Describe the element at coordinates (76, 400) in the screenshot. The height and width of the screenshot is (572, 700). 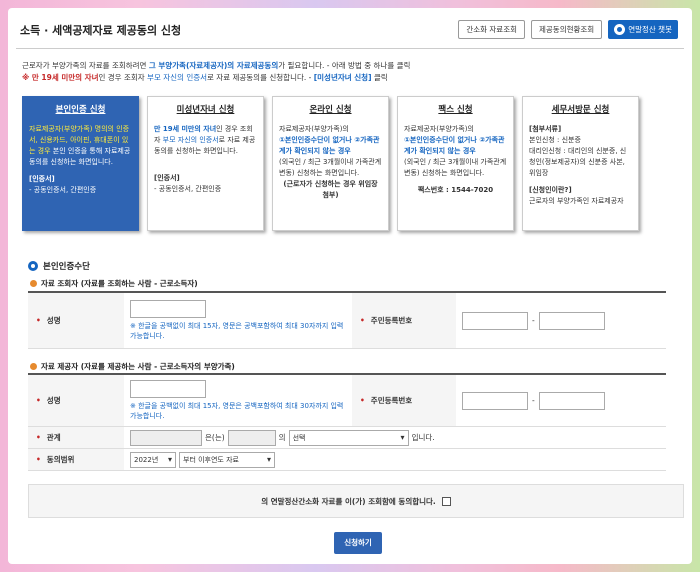
I see `provider-name-label: • 성명` at that location.